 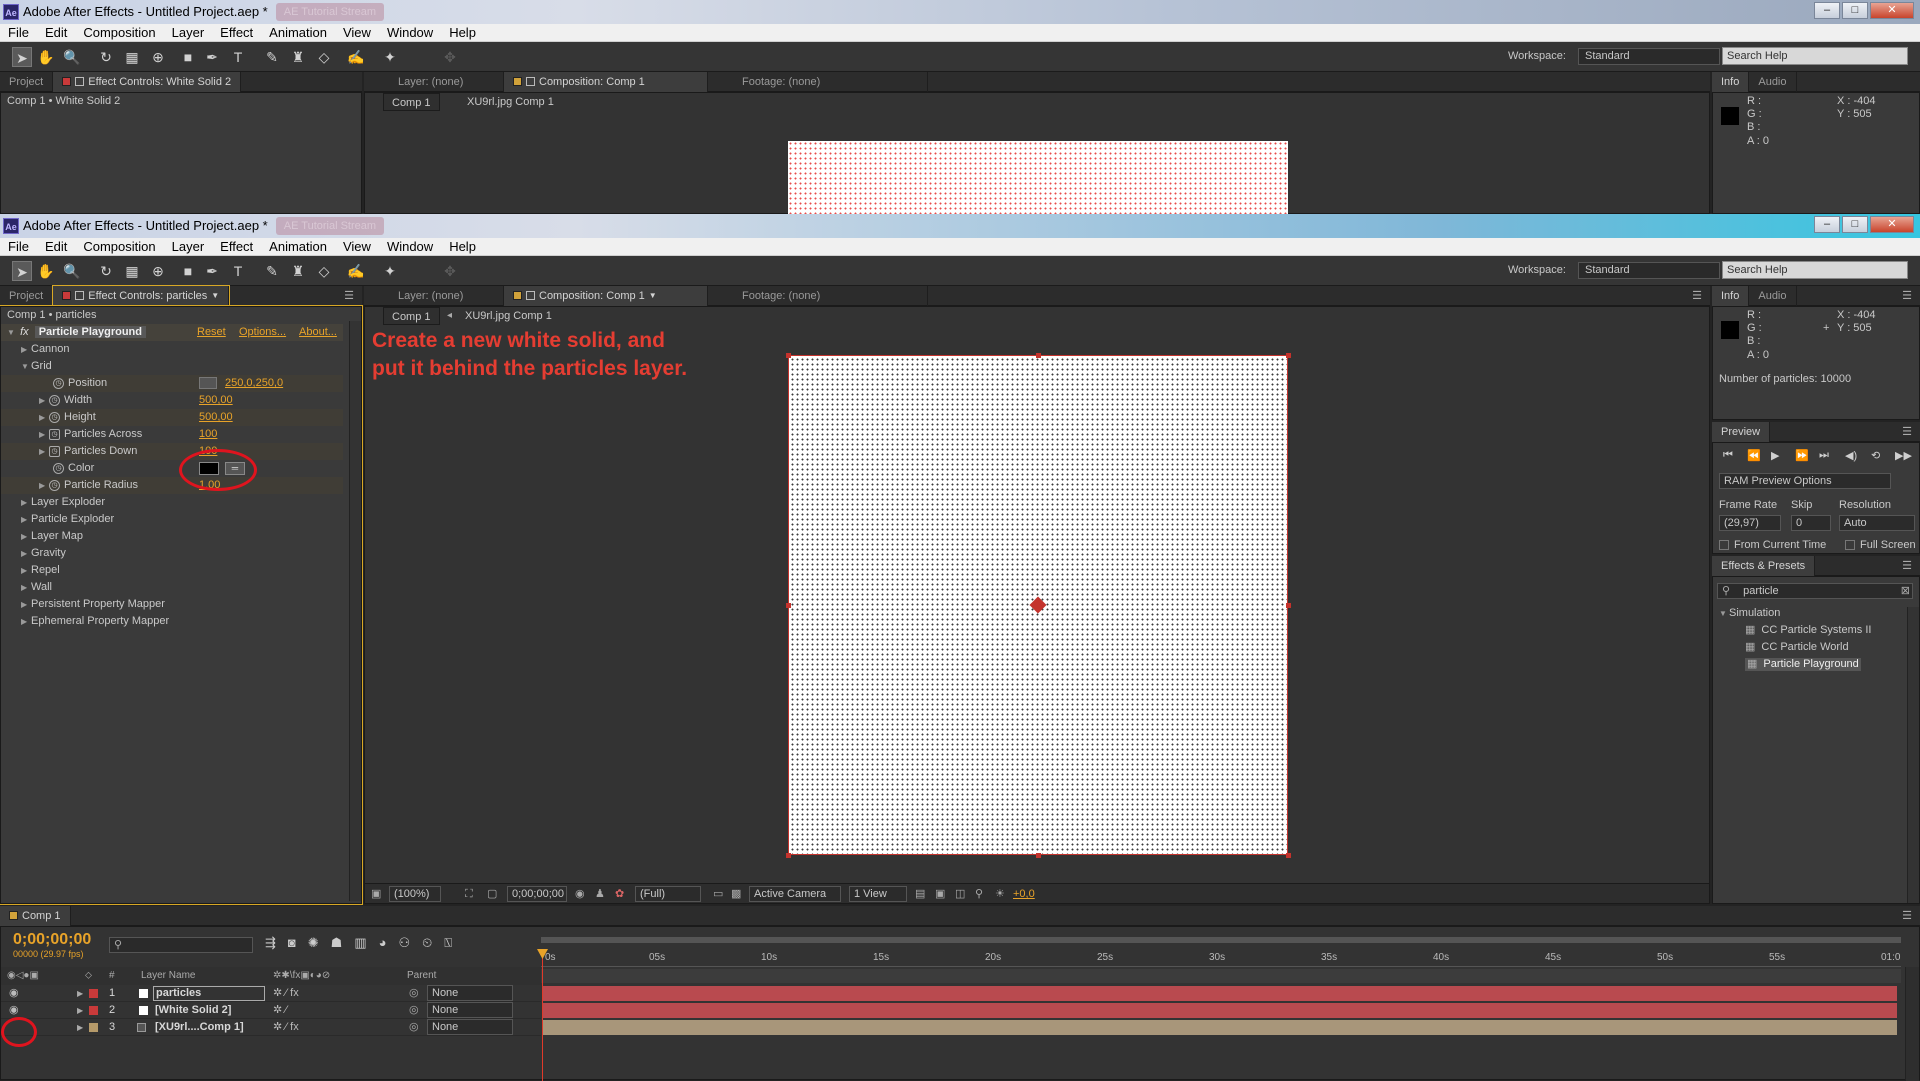 I want to click on tab-effect-controls-white-solid: Effect Controls: White Solid 2, so click(x=147, y=81).